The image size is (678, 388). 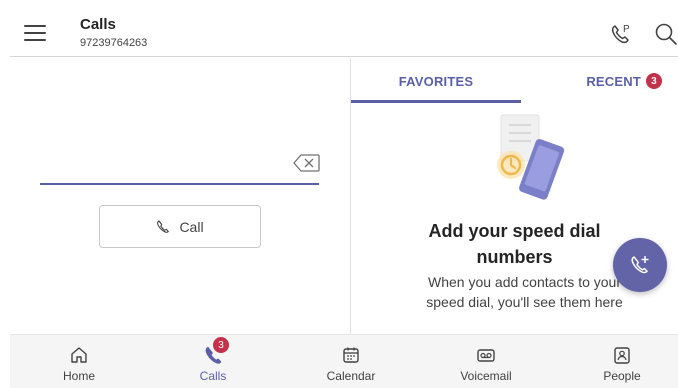 I want to click on nav-calls: 3 Calls, so click(x=213, y=361).